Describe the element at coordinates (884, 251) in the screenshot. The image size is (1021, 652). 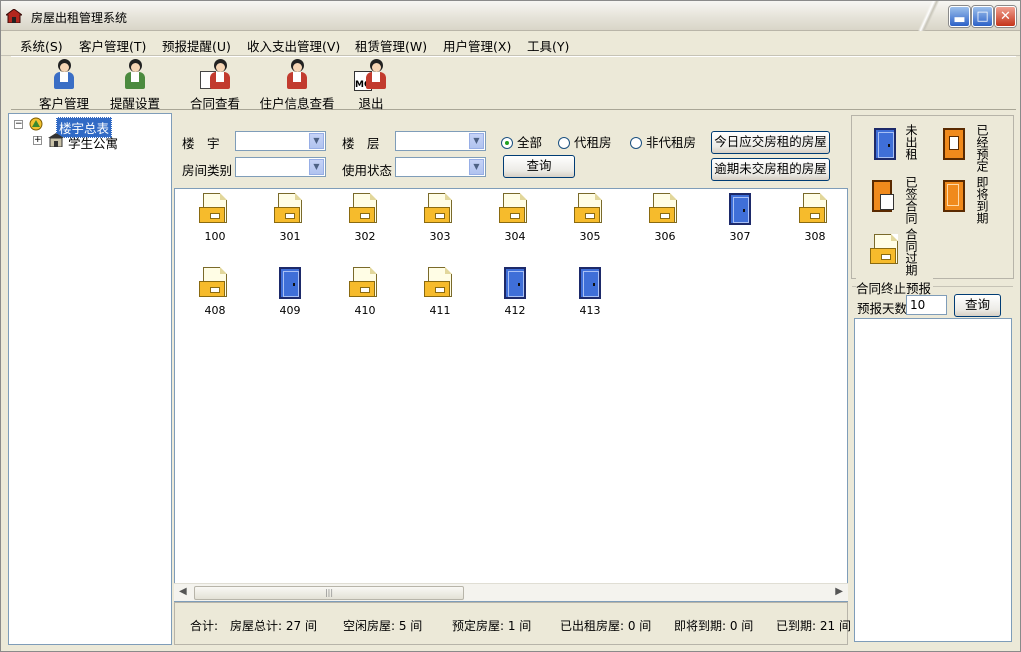
I see `expired-contract-icon` at that location.